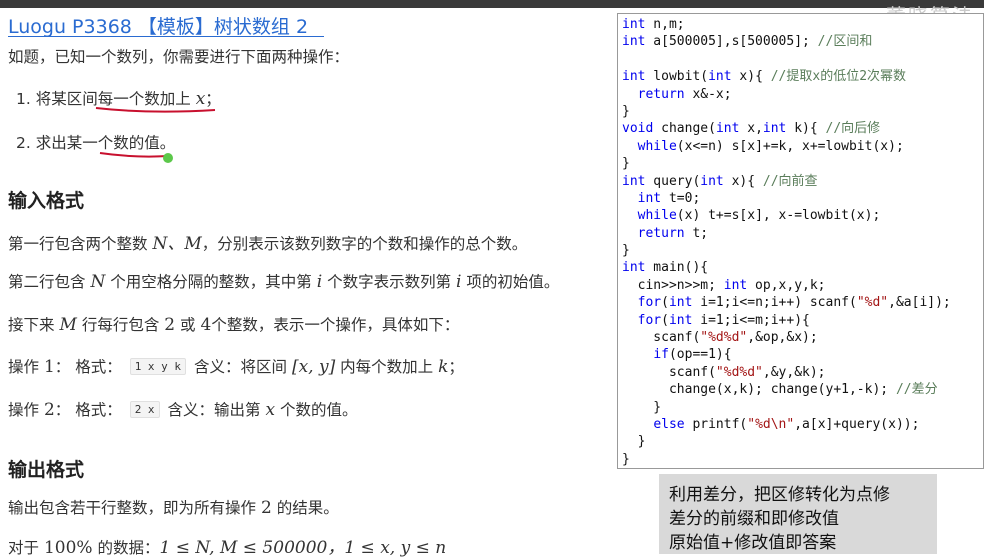  Describe the element at coordinates (723, 320) in the screenshot. I see `code-line: for(int i=1;i<=m;i++){` at that location.